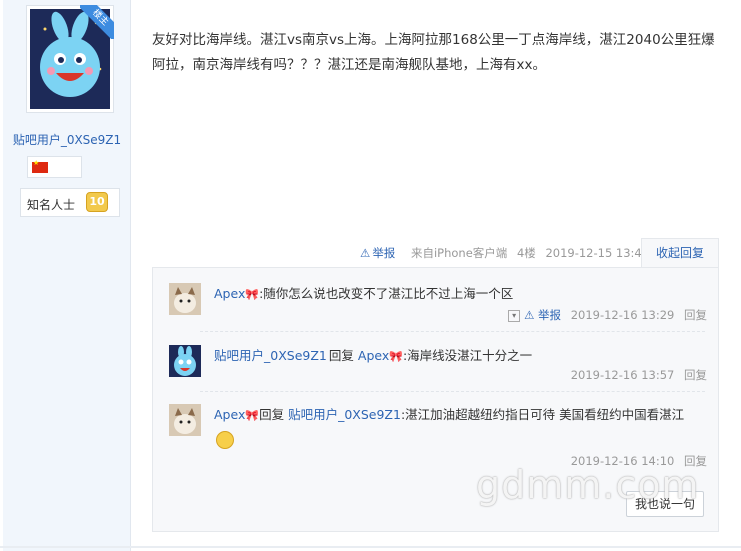 The width and height of the screenshot is (741, 551). Describe the element at coordinates (622, 315) in the screenshot. I see `reply-time: 2019-12-16 13:29` at that location.